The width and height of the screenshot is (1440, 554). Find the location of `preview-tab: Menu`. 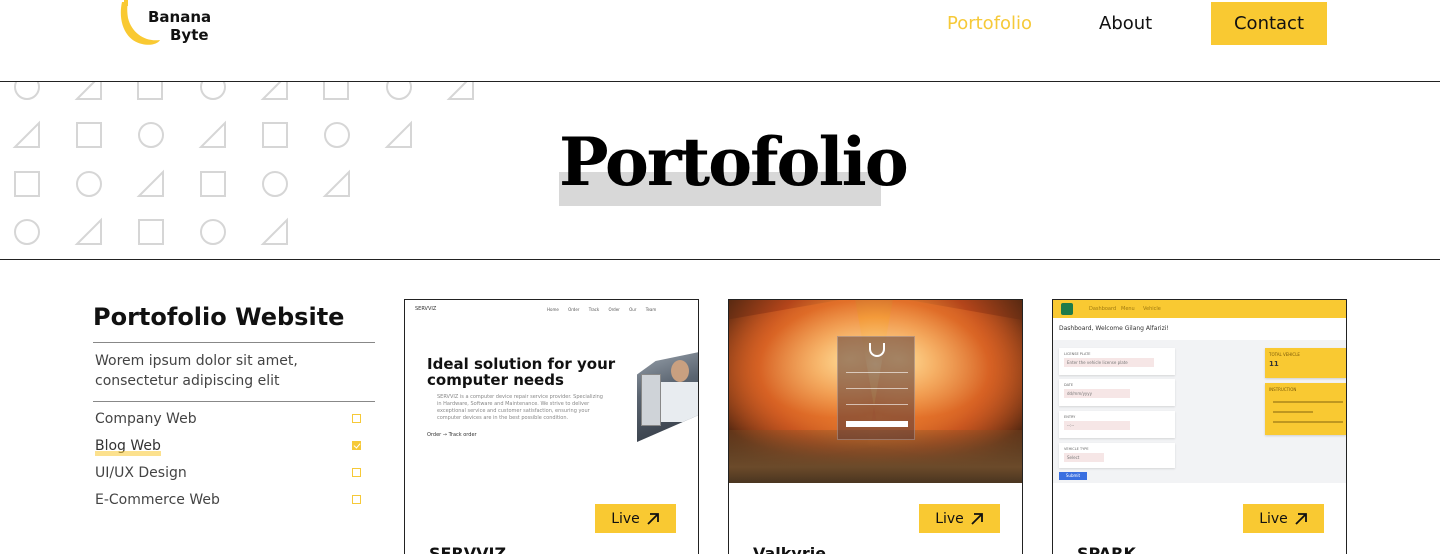

preview-tab: Menu is located at coordinates (1128, 309).